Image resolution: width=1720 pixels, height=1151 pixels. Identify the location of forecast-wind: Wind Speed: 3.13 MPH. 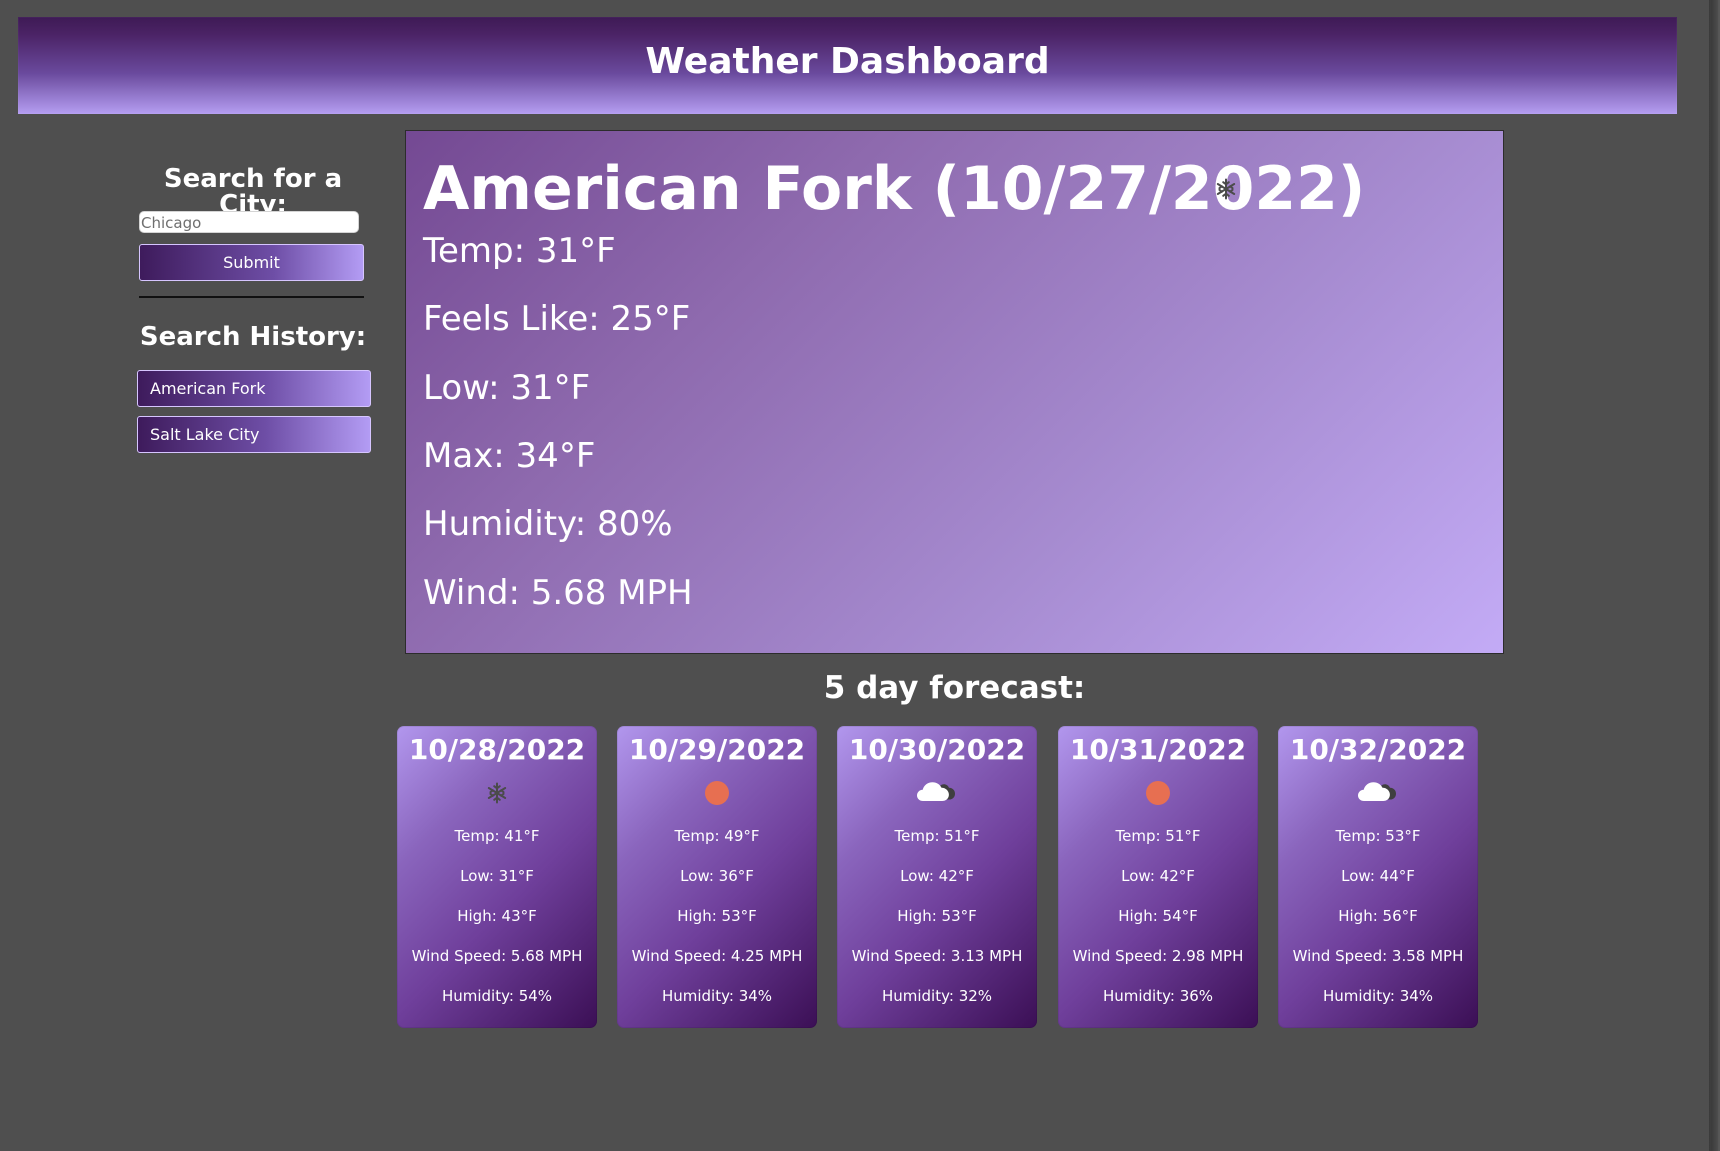
(937, 956).